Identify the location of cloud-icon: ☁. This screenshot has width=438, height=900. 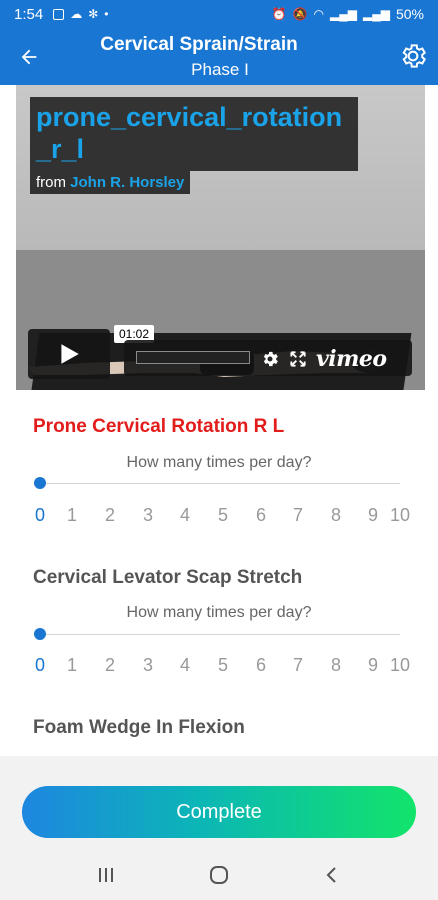
(76, 14).